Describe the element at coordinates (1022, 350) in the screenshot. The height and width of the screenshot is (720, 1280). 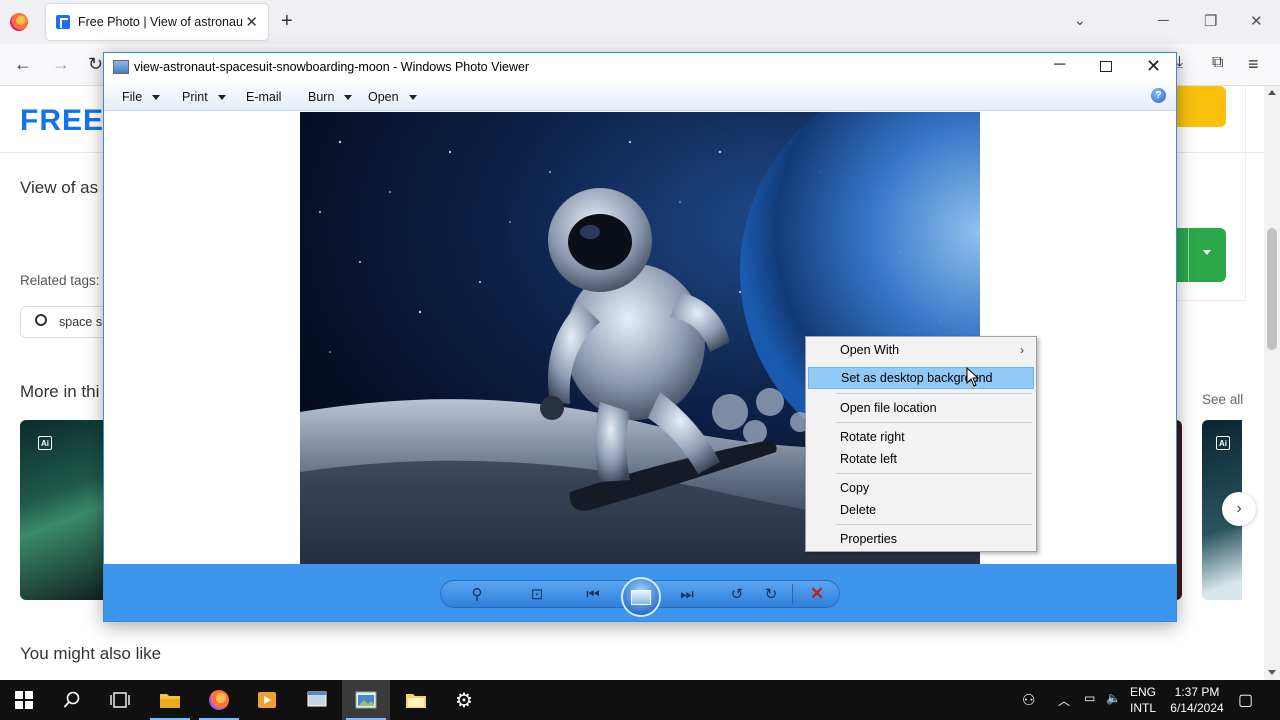
I see `submenu-arrow-icon: ›` at that location.